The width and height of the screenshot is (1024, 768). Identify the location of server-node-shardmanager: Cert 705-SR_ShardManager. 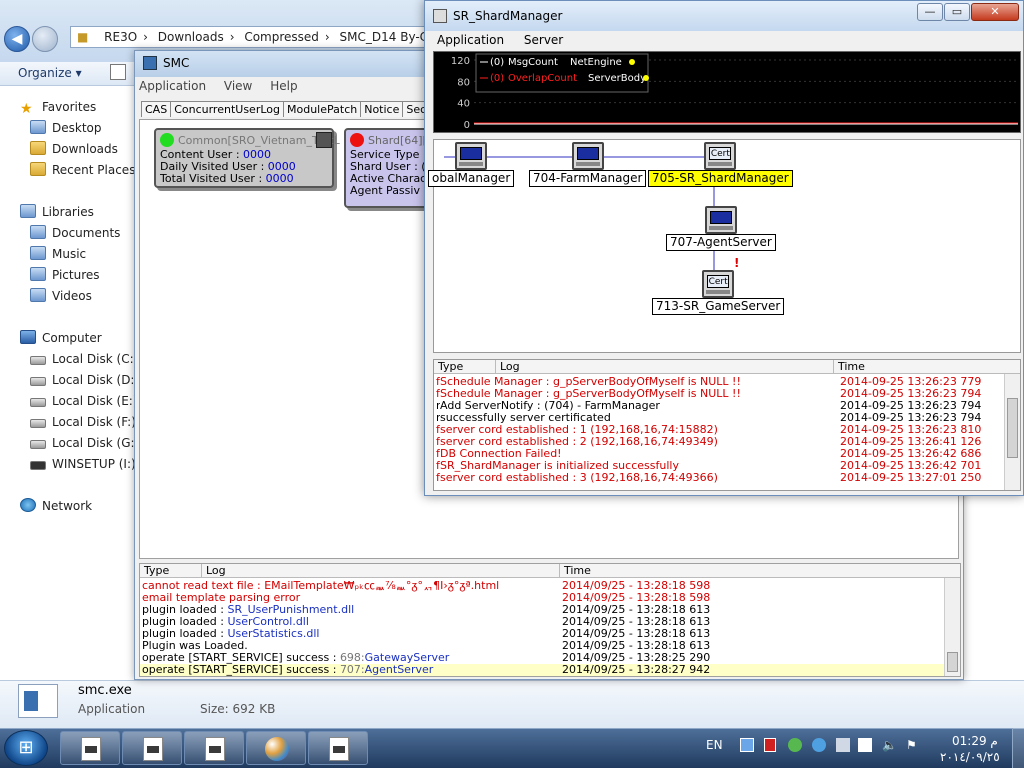
(720, 164).